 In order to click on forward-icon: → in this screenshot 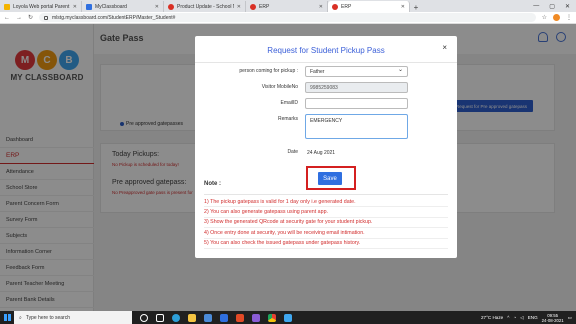, I will do `click(19, 18)`.